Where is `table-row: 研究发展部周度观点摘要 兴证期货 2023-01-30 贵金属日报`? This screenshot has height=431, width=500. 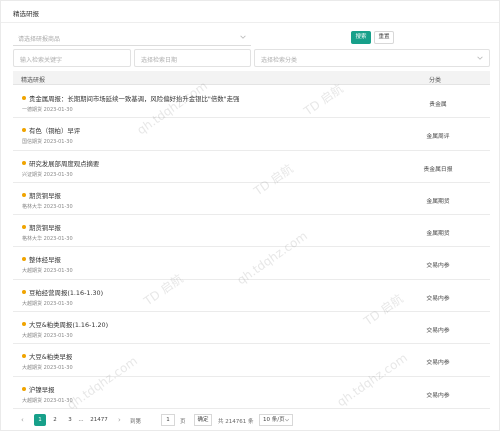 table-row: 研究发展部周度观点摘要 兴证期货 2023-01-30 贵金属日报 is located at coordinates (251, 167).